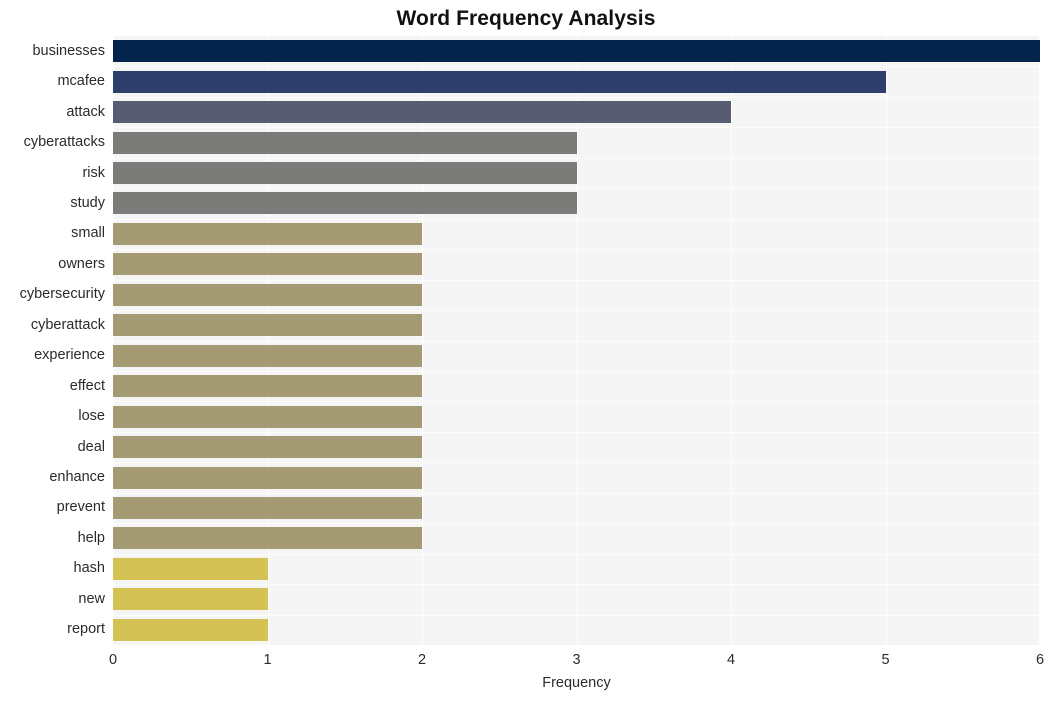 Image resolution: width=1052 pixels, height=701 pixels. What do you see at coordinates (422, 660) in the screenshot?
I see `x-axis-tick-label: 2` at bounding box center [422, 660].